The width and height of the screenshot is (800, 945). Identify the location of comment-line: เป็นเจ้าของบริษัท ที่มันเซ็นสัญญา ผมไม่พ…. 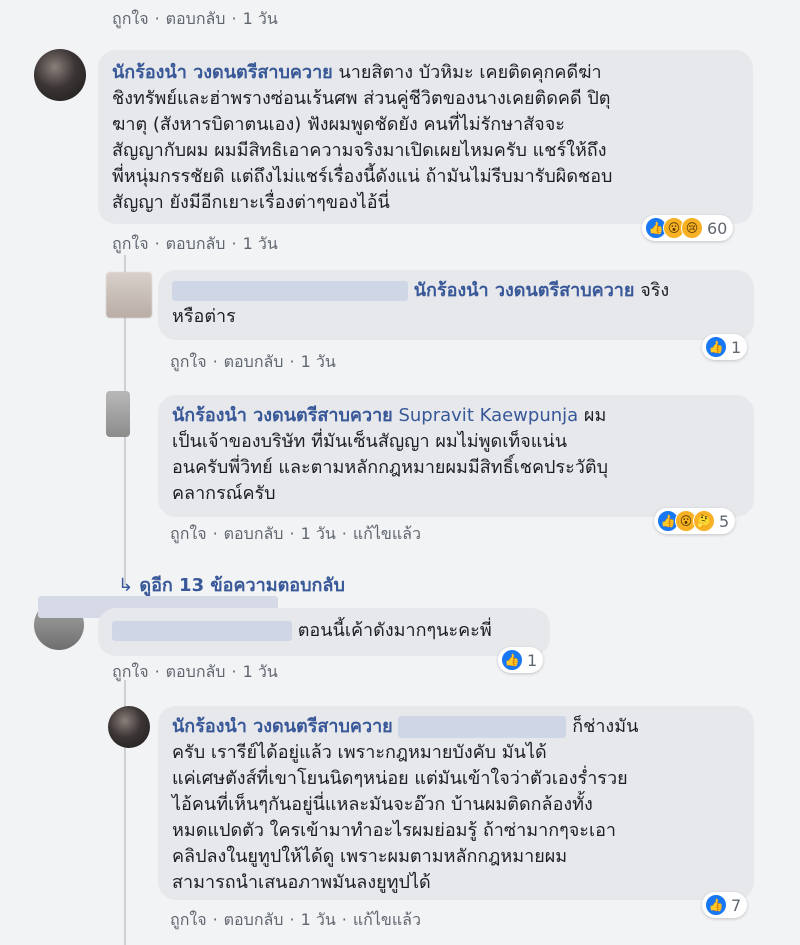
(369, 441).